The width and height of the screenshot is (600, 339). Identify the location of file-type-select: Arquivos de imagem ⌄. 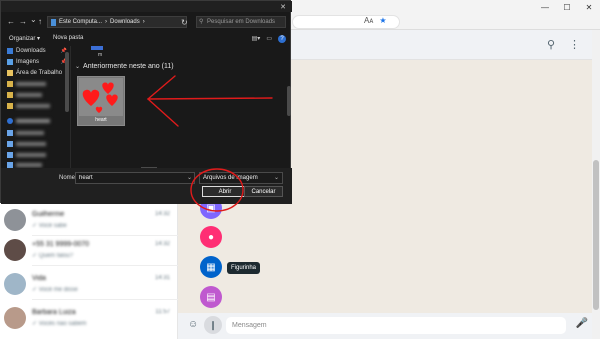
(241, 178).